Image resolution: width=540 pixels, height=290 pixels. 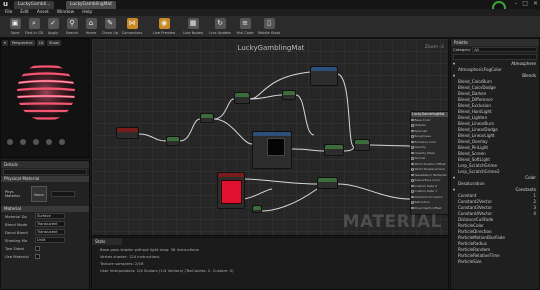 I want to click on result-pin: World Position Offset, so click(x=429, y=164).